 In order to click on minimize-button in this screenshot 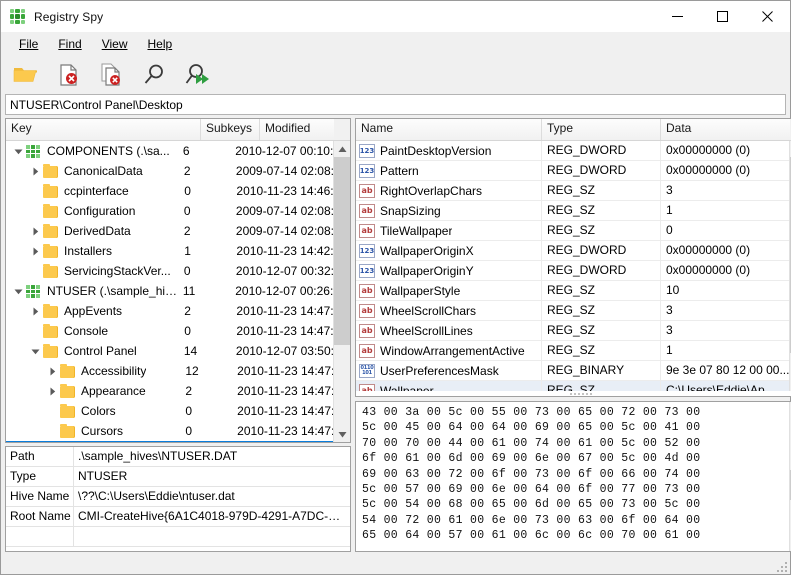, I will do `click(677, 16)`.